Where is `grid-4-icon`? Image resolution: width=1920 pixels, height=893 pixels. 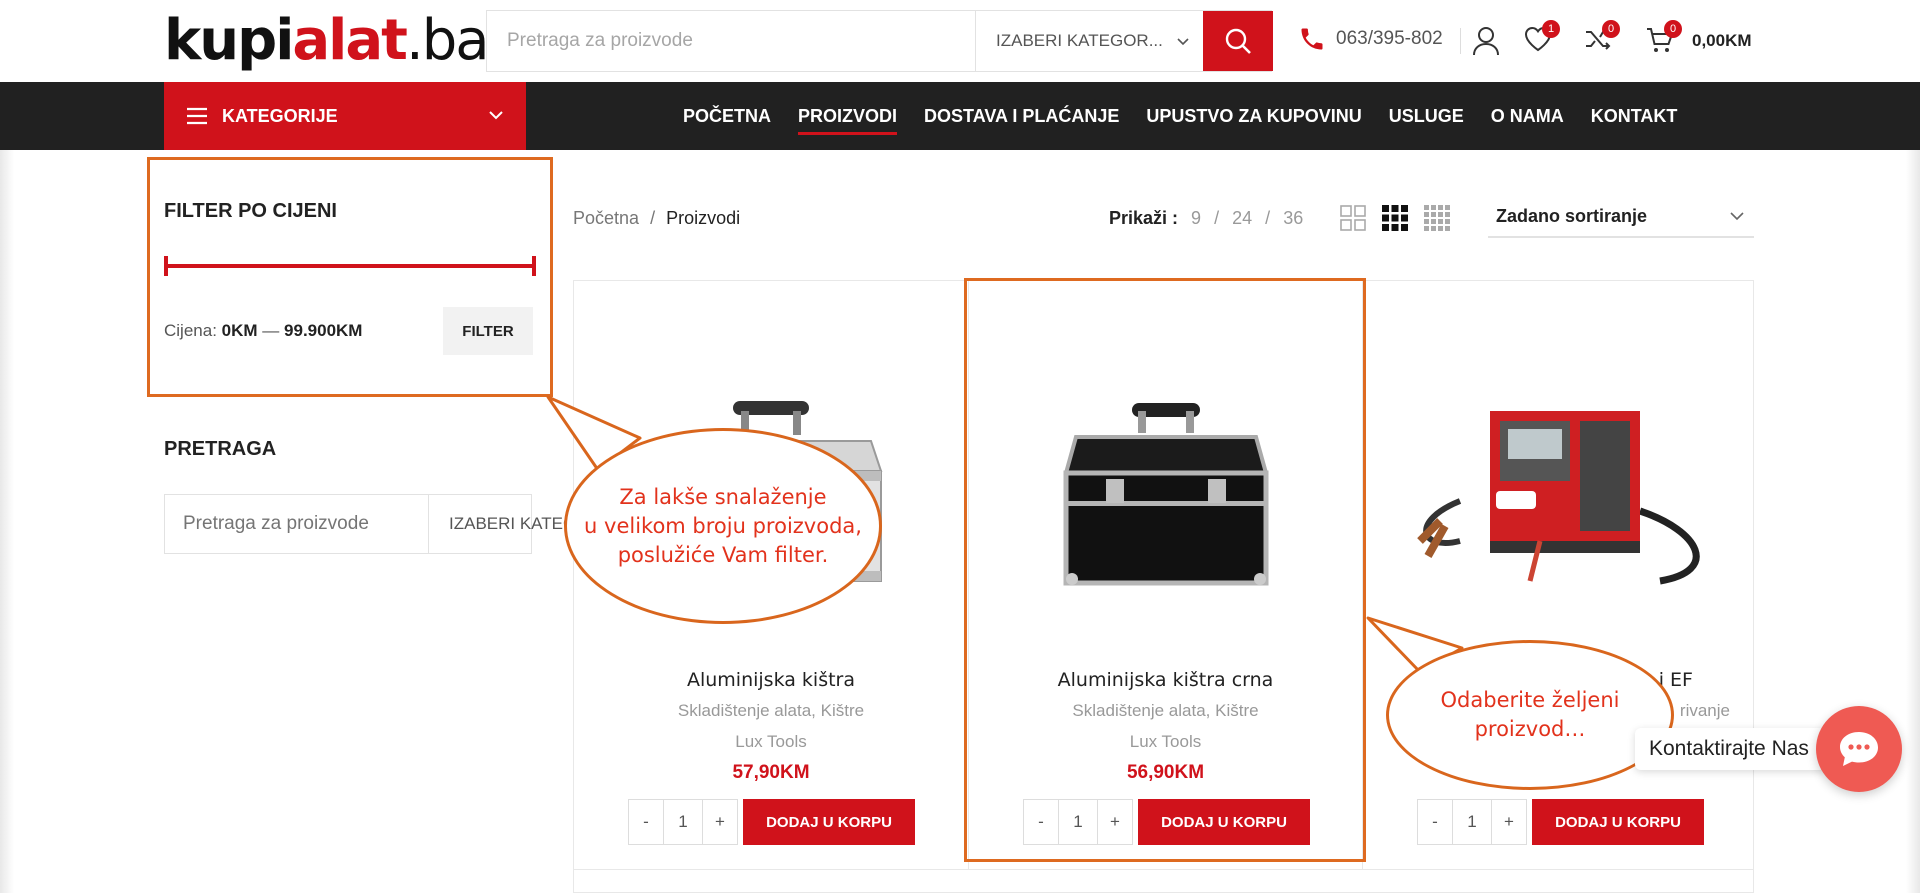 grid-4-icon is located at coordinates (1437, 218).